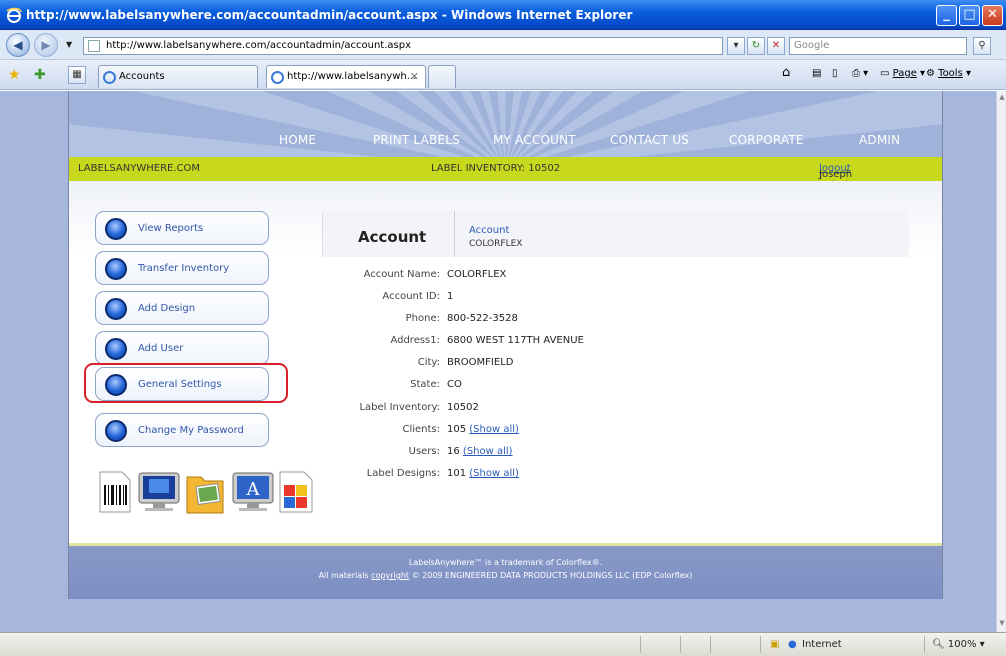 The width and height of the screenshot is (1006, 656). What do you see at coordinates (442, 76) in the screenshot?
I see `new-tab-button` at bounding box center [442, 76].